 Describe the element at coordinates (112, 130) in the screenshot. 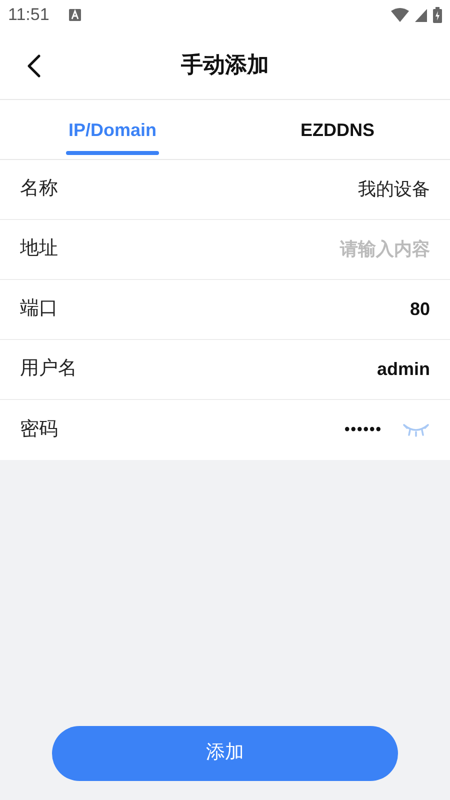

I see `tab: IP/Domain` at that location.